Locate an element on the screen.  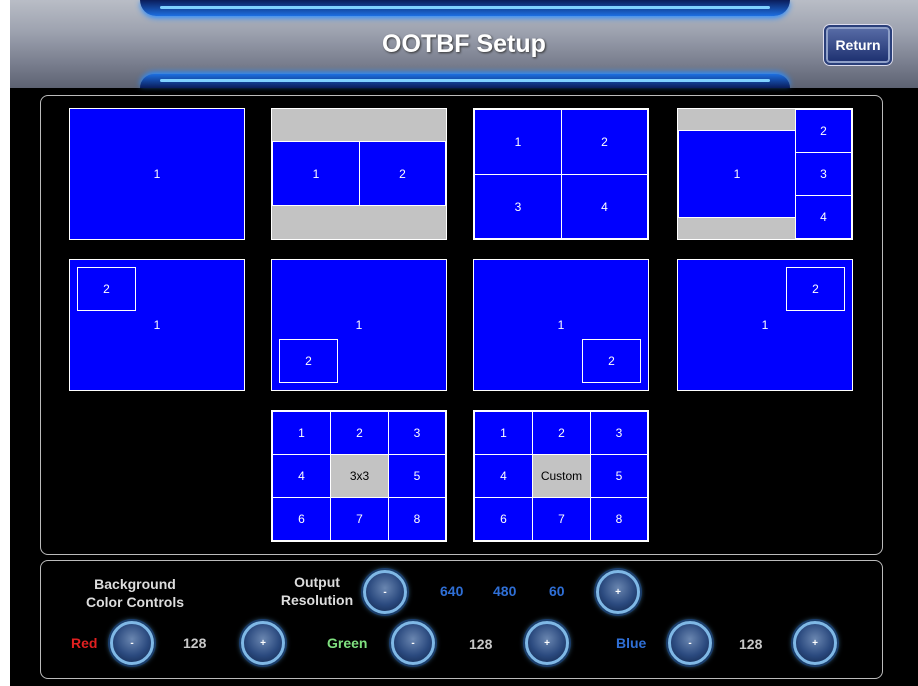
layout-pip-bottom-right: 1 2 is located at coordinates (561, 325).